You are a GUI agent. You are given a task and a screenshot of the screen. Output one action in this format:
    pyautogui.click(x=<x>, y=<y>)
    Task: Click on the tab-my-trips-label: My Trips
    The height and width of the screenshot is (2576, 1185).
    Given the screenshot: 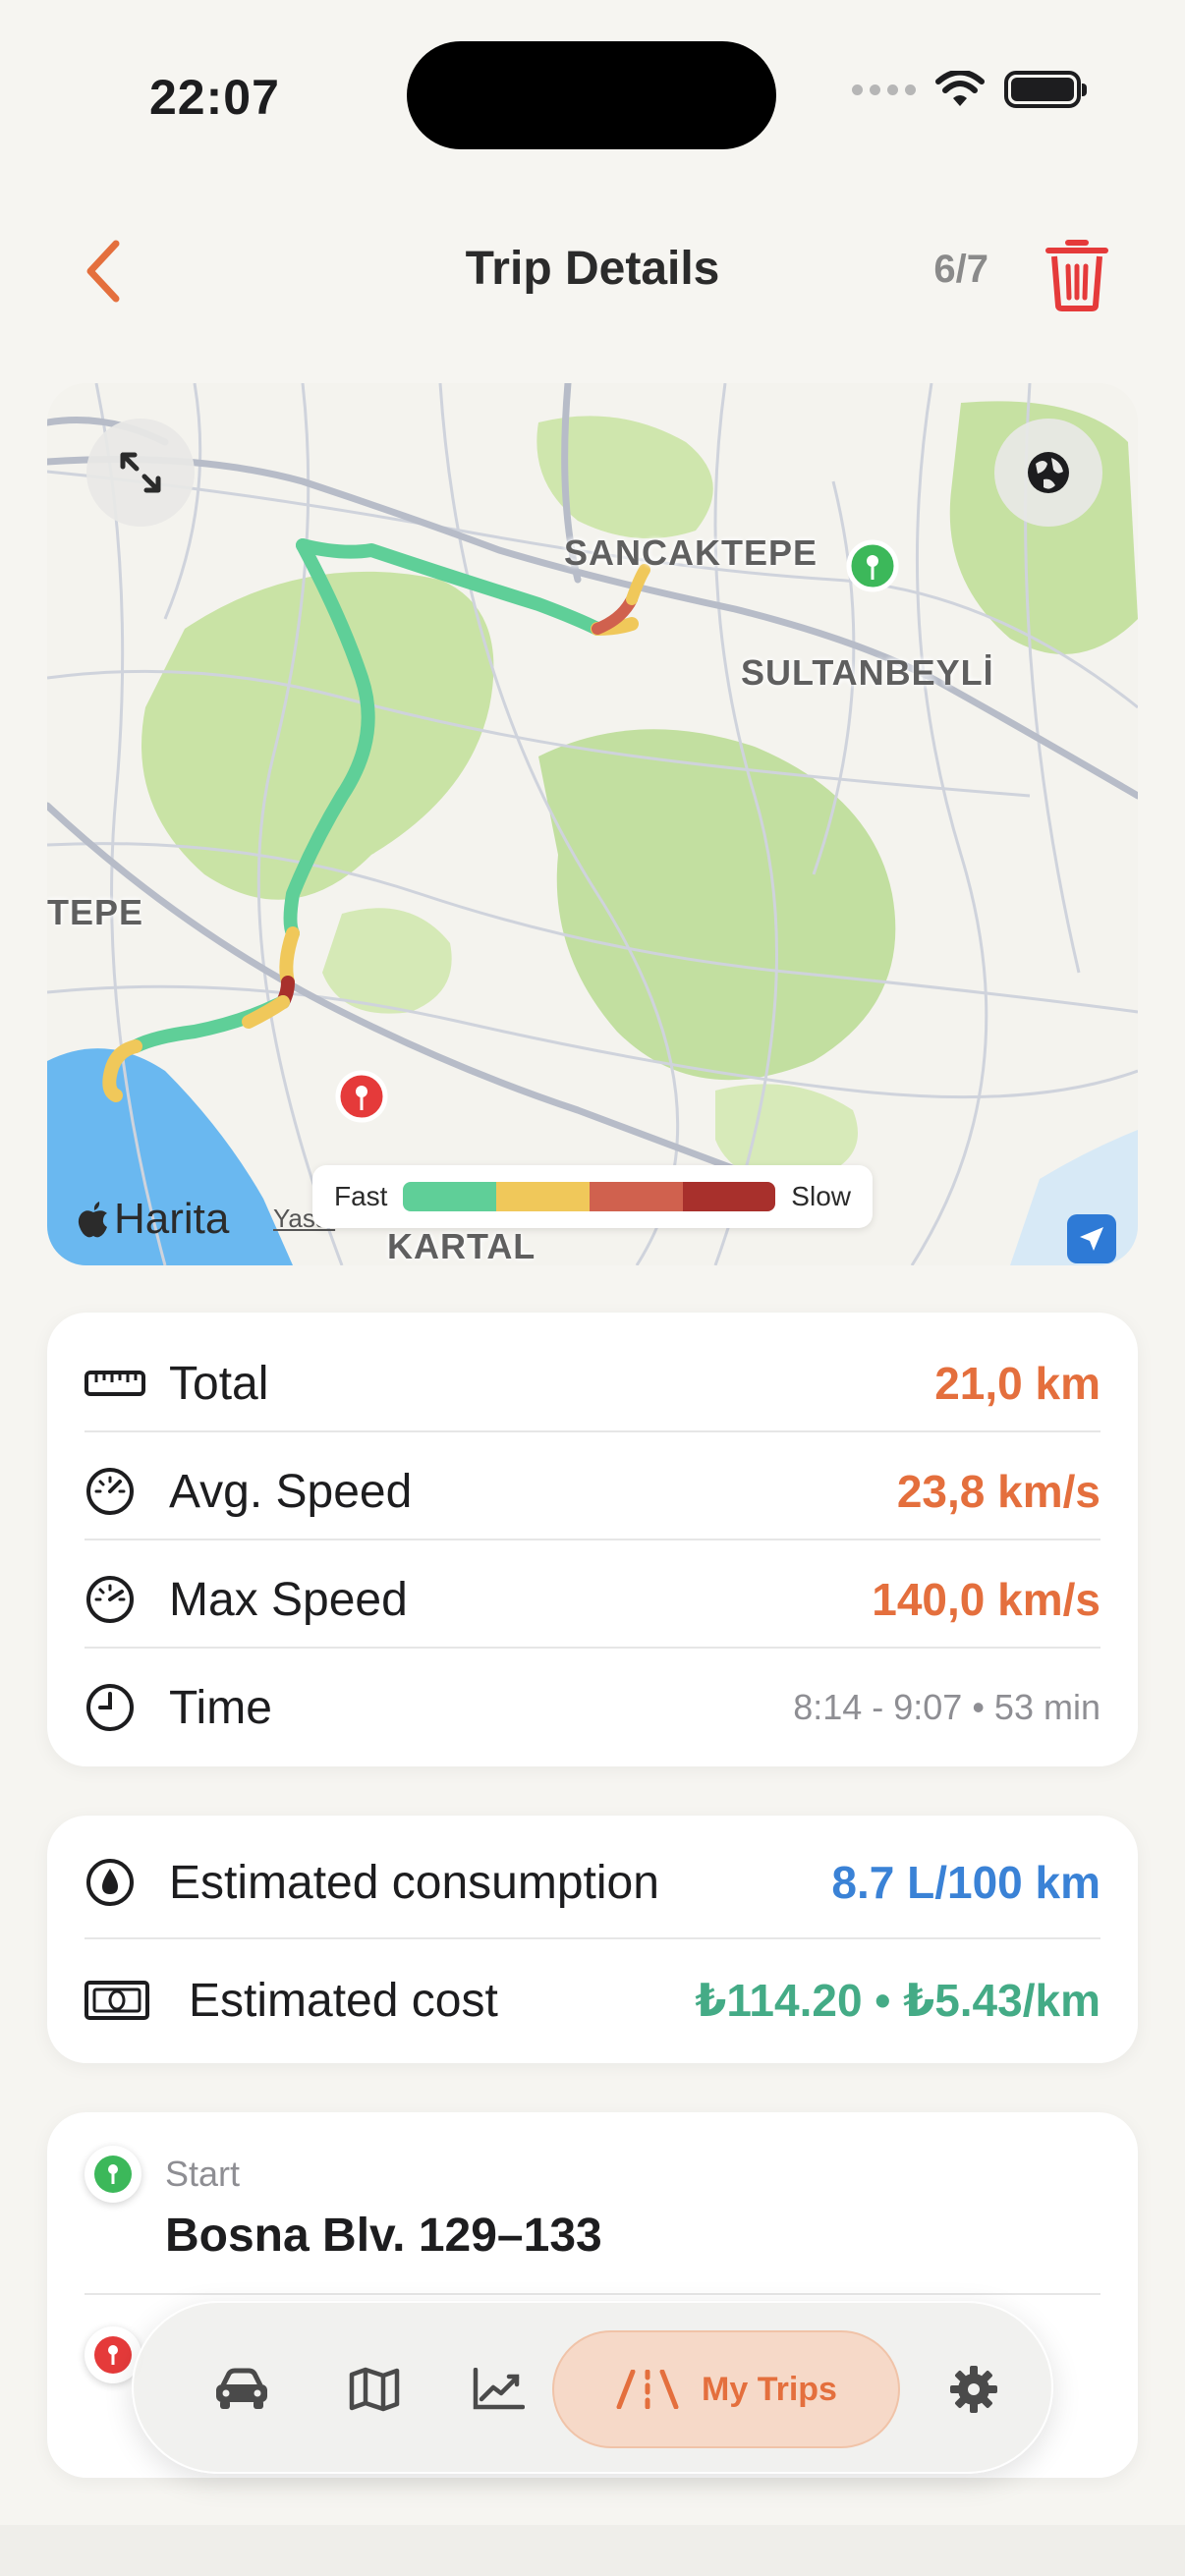 What is the action you would take?
    pyautogui.click(x=770, y=2389)
    